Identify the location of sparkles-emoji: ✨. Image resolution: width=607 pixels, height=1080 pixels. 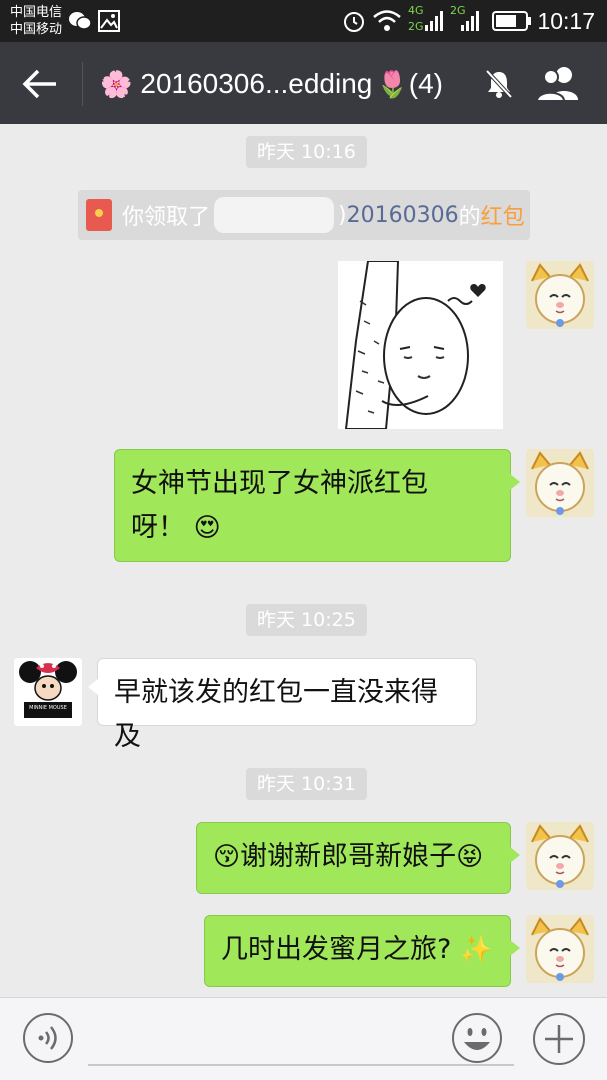
(476, 950).